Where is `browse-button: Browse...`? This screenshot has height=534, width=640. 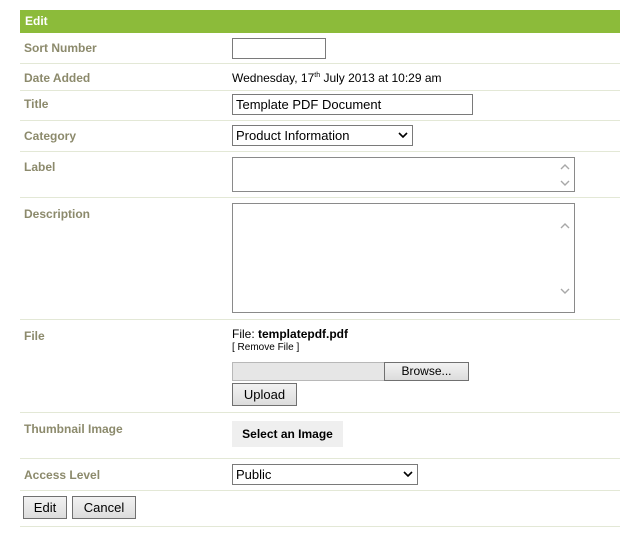
browse-button: Browse... is located at coordinates (426, 371).